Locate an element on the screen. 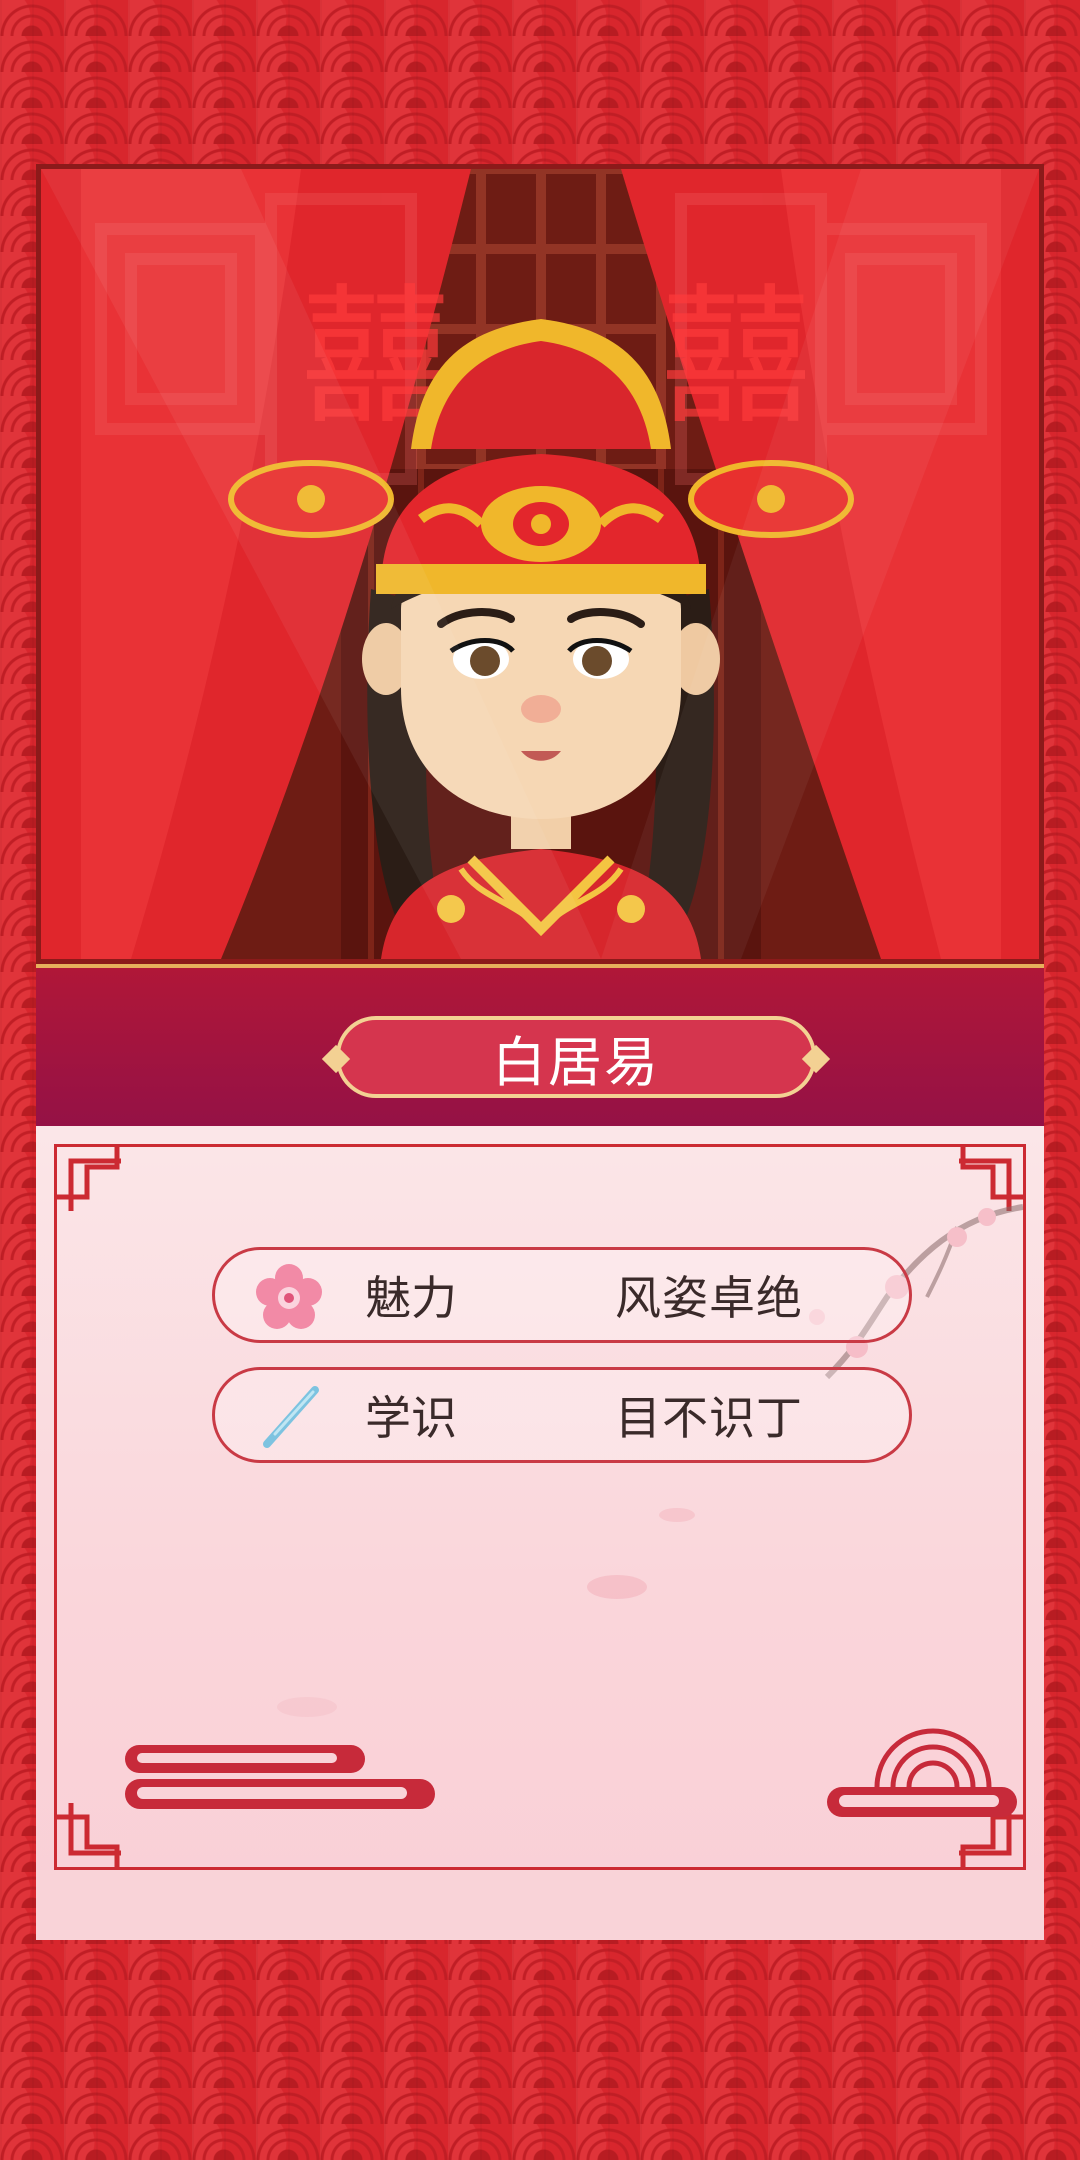  name-banner: 白居易 is located at coordinates (540, 1047).